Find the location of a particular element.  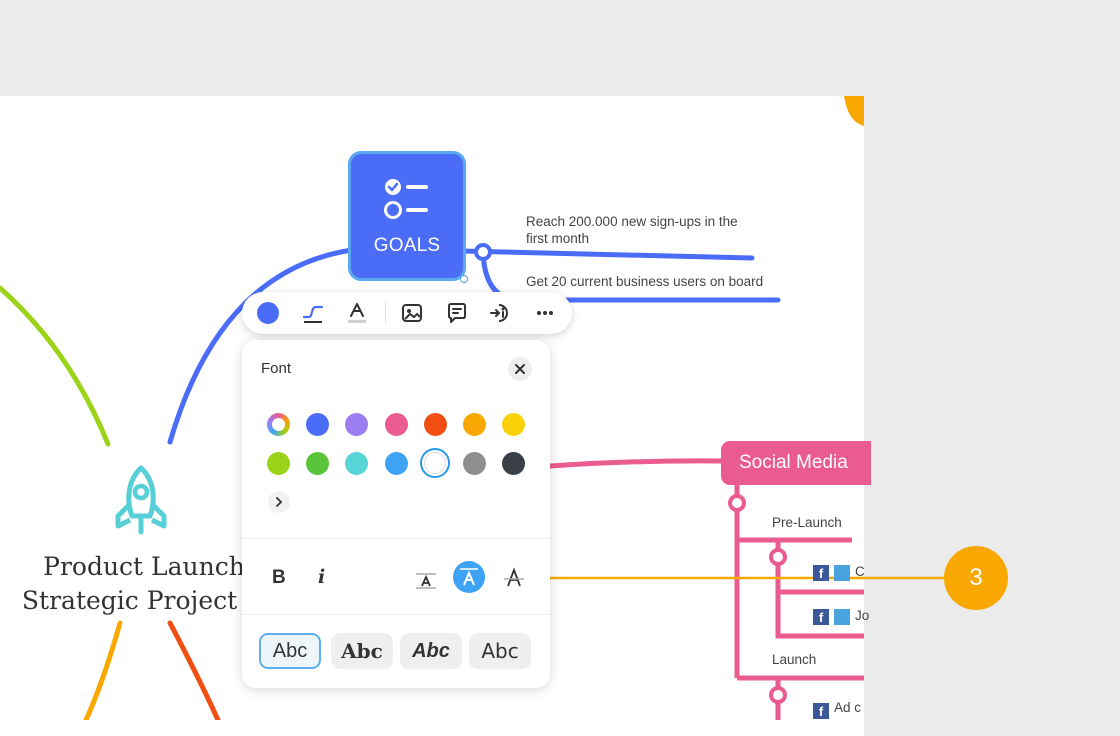

text-position-top-icon is located at coordinates (514, 577).